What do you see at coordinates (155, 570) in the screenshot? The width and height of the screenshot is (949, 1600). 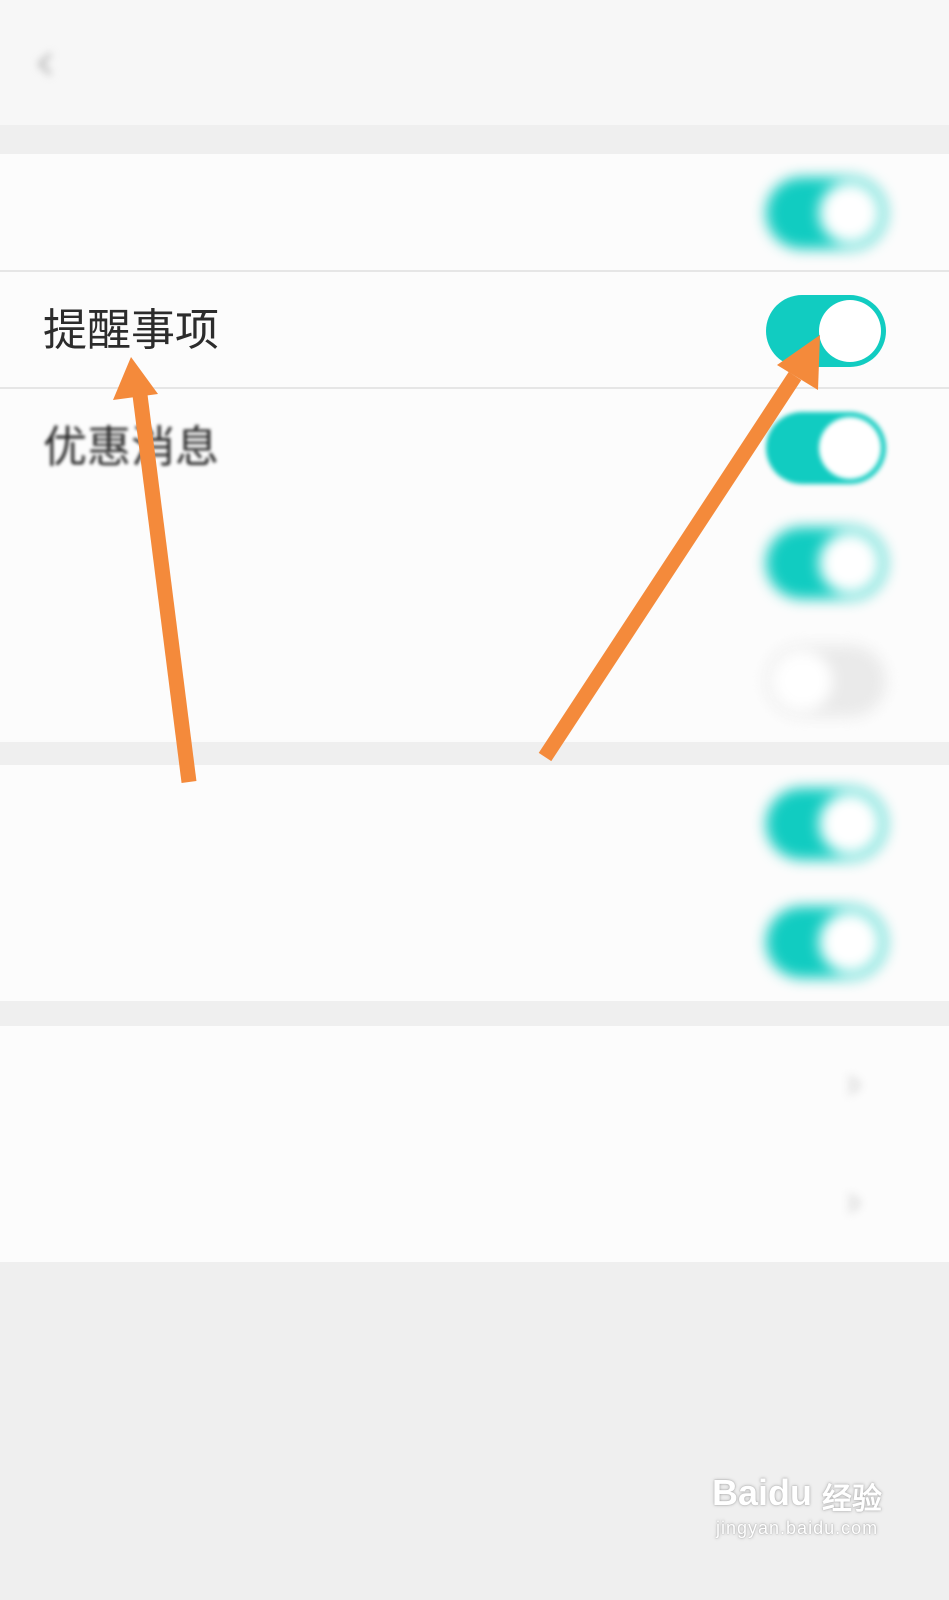 I see `annotation-arrow-left` at bounding box center [155, 570].